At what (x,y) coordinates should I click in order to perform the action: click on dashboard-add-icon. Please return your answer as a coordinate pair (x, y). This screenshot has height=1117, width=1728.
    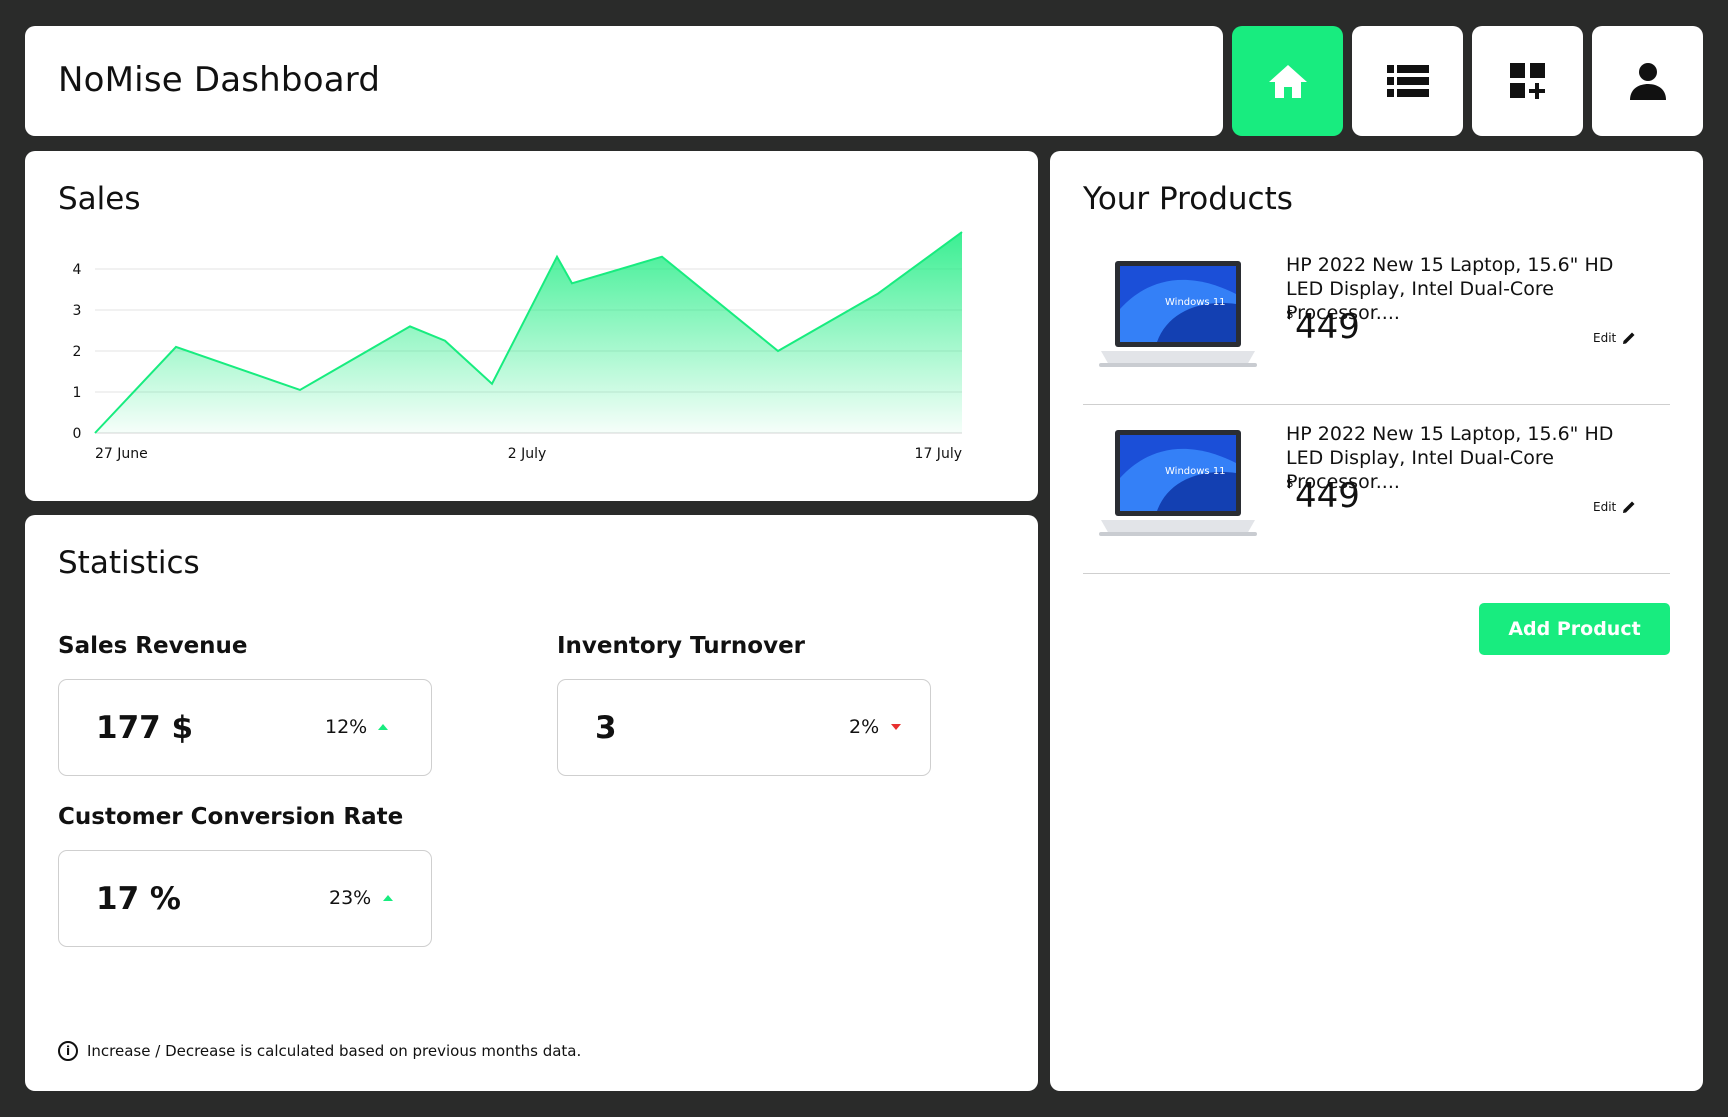
    Looking at the image, I should click on (1527, 81).